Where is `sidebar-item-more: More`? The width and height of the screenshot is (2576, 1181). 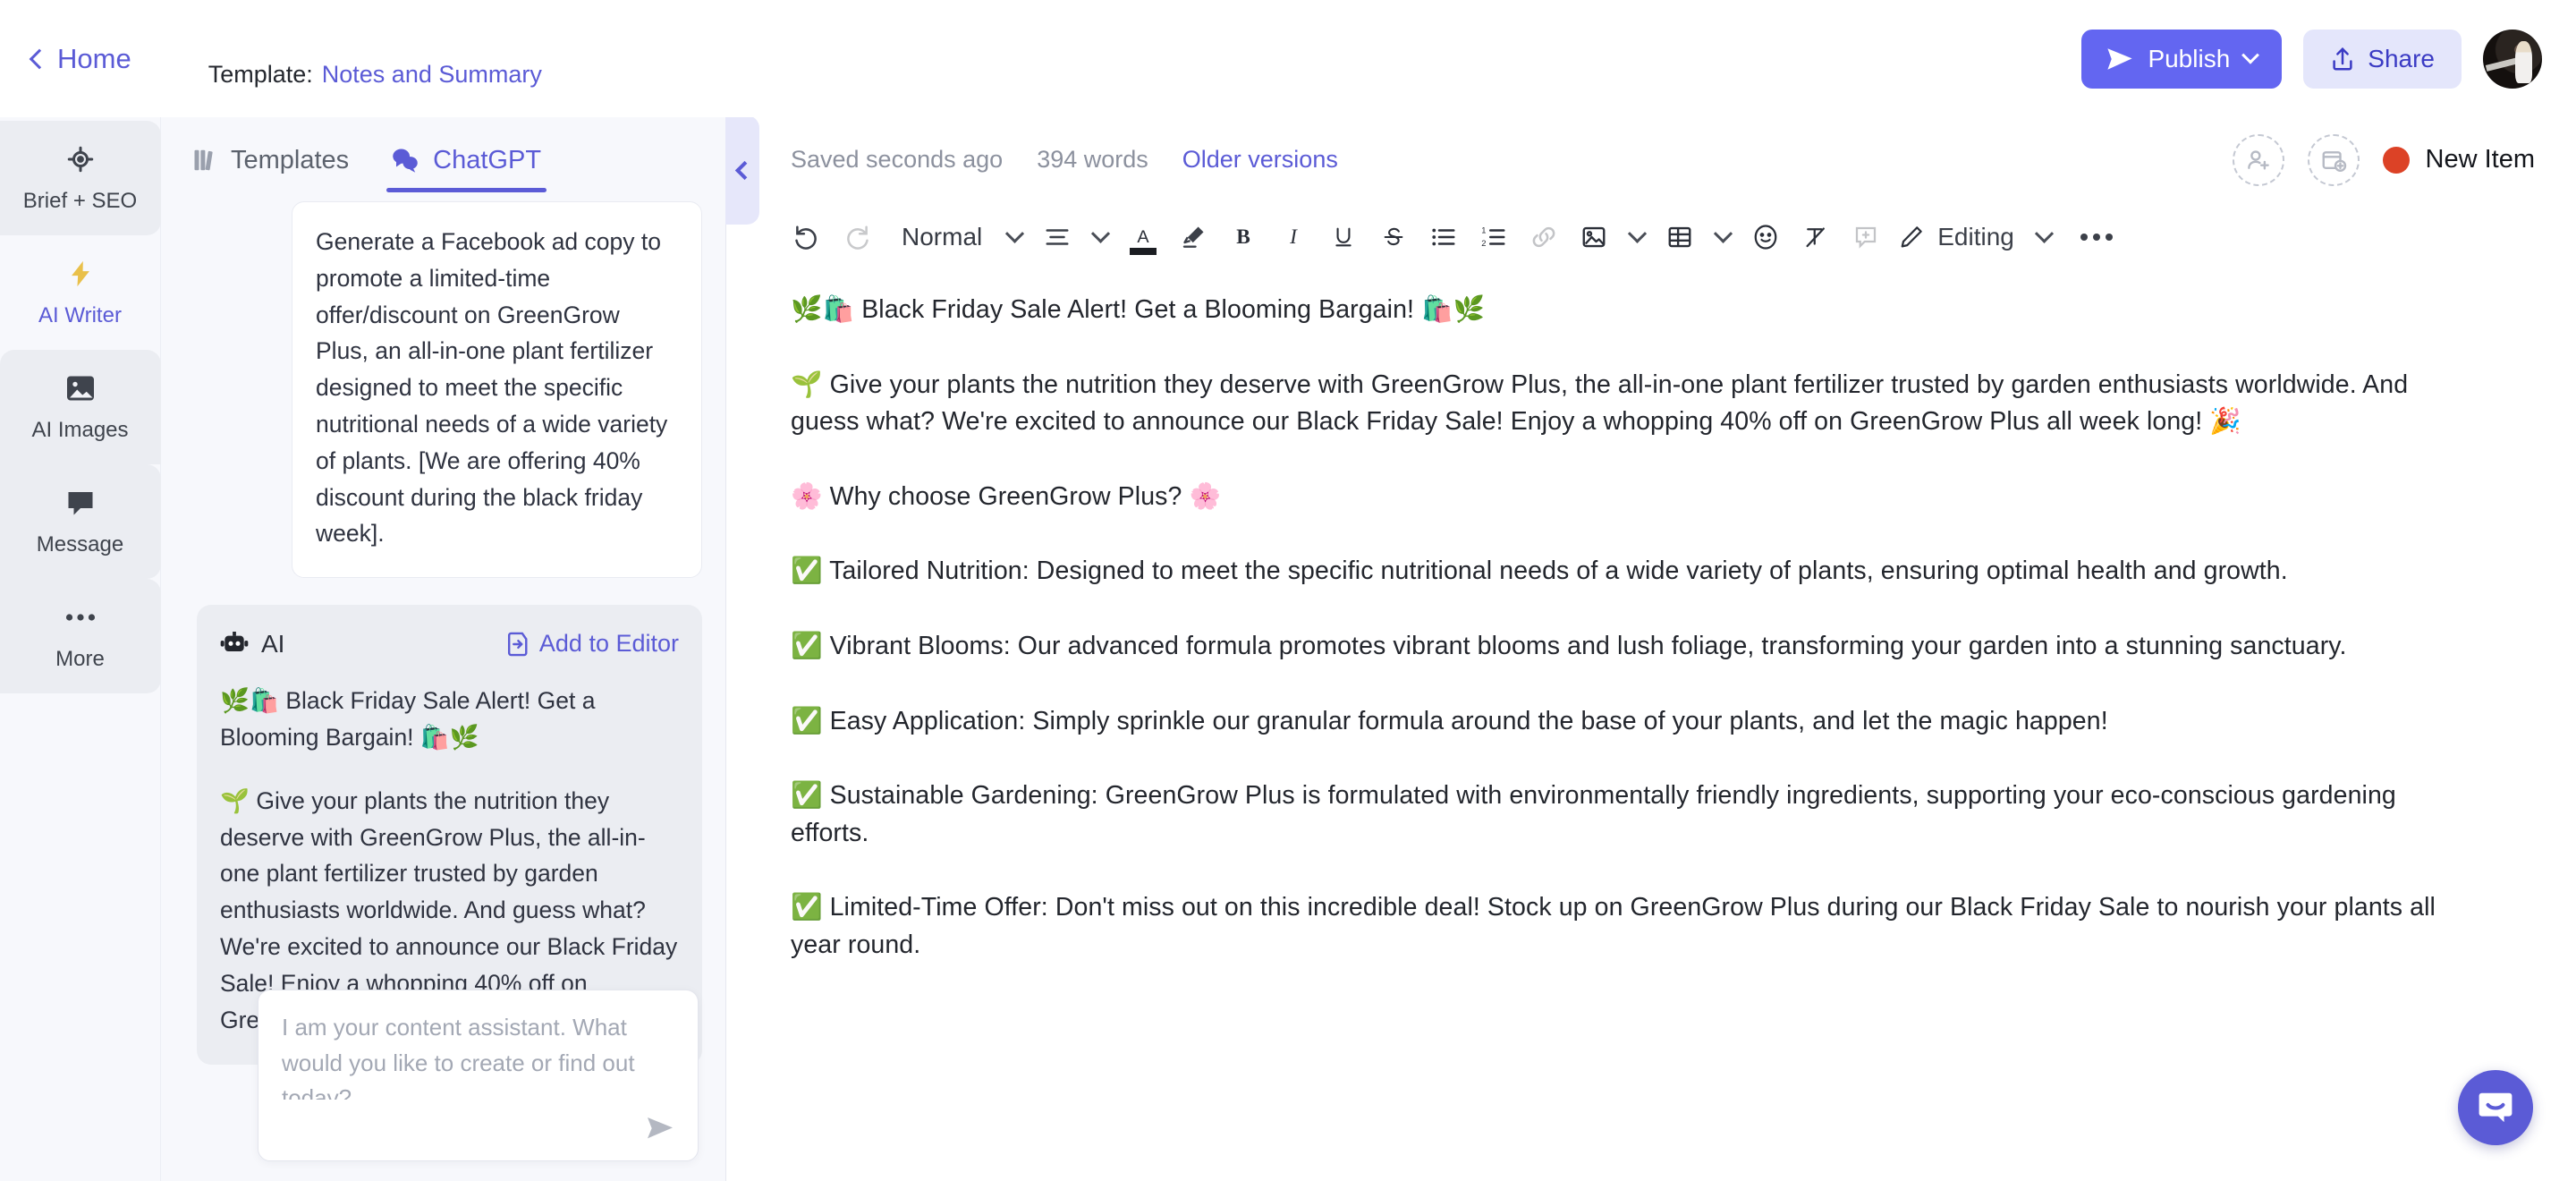 sidebar-item-more: More is located at coordinates (80, 636).